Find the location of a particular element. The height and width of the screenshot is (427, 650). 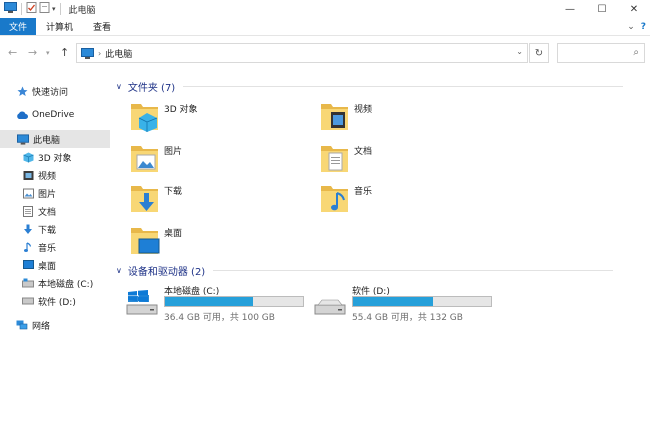

breadcrumb-this-pc: 此电脑 is located at coordinates (118, 53).